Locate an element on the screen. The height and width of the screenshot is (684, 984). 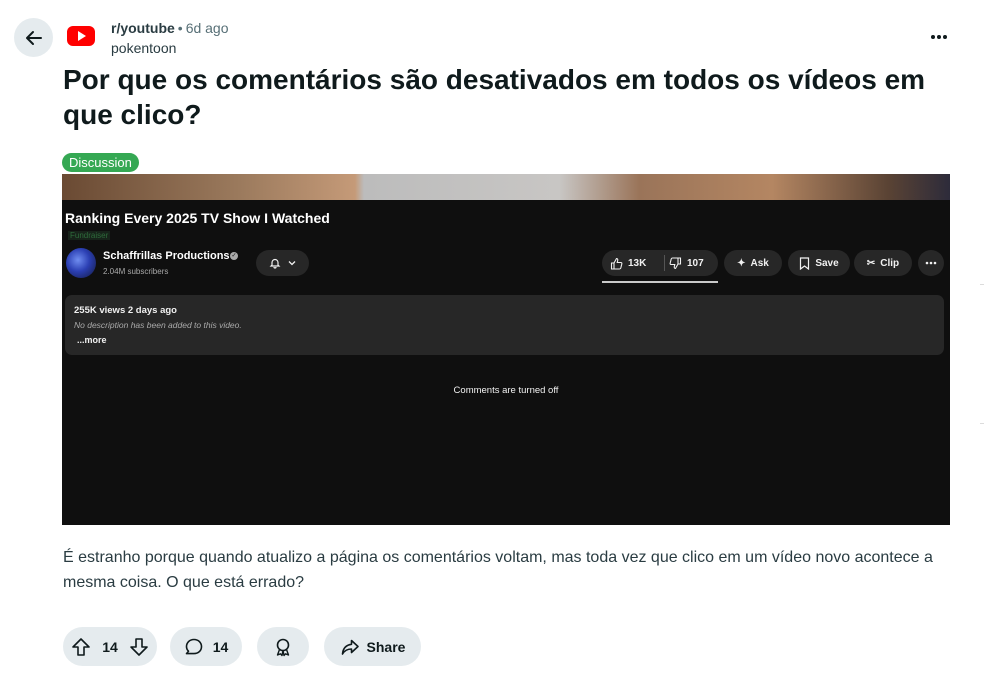
vote-bar: 14 is located at coordinates (110, 646).